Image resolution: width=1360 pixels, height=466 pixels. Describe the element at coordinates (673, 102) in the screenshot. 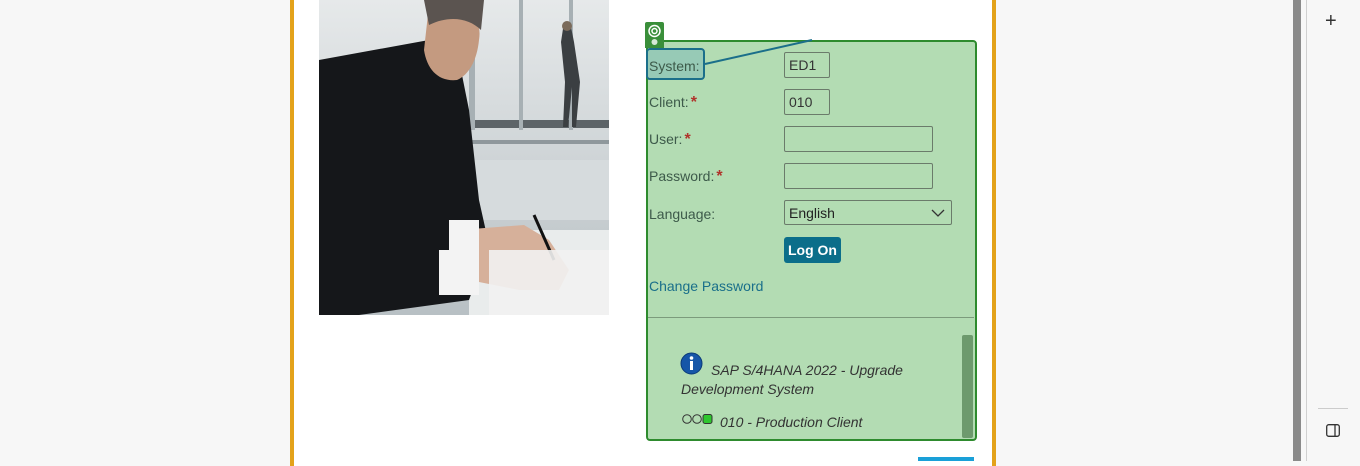

I see `client-label: Client: *` at that location.